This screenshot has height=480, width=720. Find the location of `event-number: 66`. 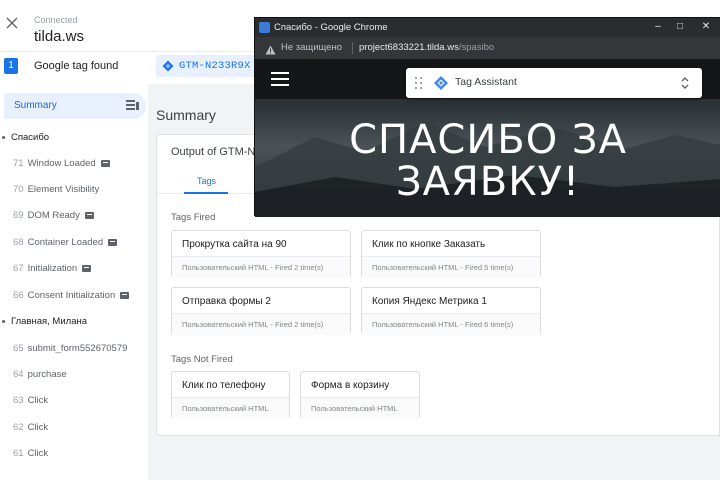

event-number: 66 is located at coordinates (18, 295).